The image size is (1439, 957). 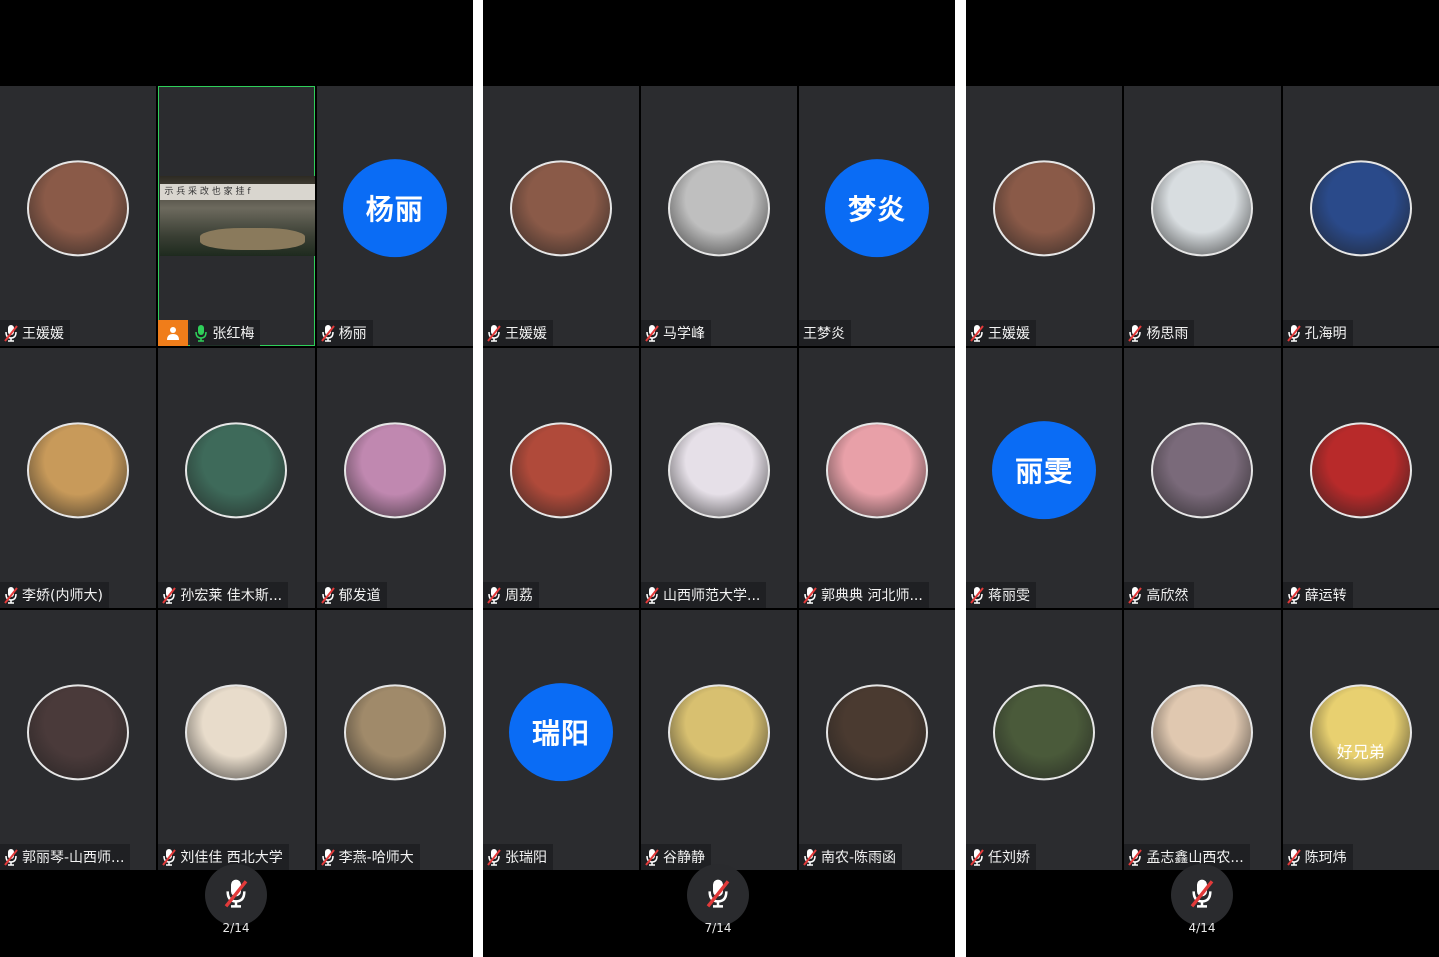 I want to click on text-avatar-initials: 杨丽, so click(x=394, y=210).